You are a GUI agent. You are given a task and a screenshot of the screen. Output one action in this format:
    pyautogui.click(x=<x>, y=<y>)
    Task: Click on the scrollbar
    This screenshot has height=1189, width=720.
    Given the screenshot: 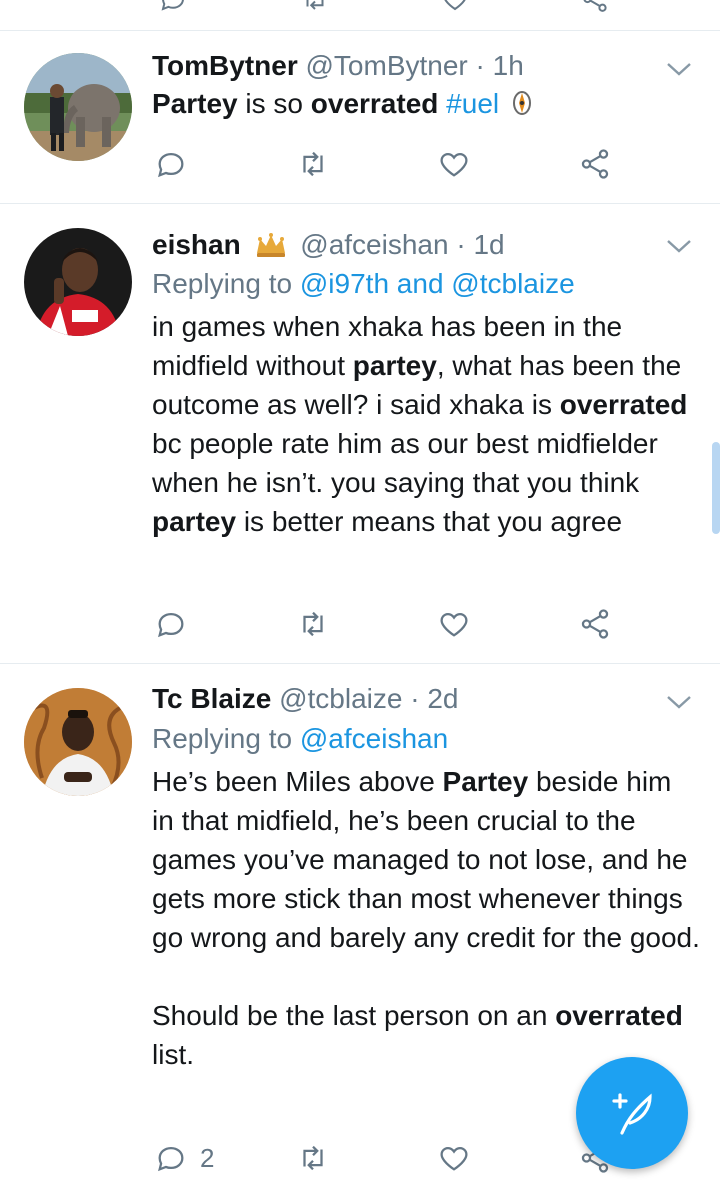 What is the action you would take?
    pyautogui.click(x=716, y=488)
    